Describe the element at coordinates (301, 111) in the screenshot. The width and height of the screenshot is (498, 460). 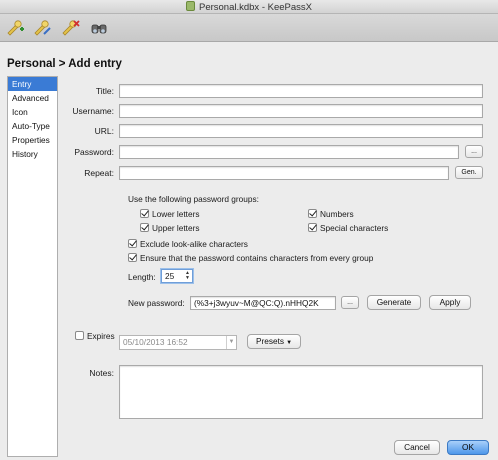
I see `username-field` at that location.